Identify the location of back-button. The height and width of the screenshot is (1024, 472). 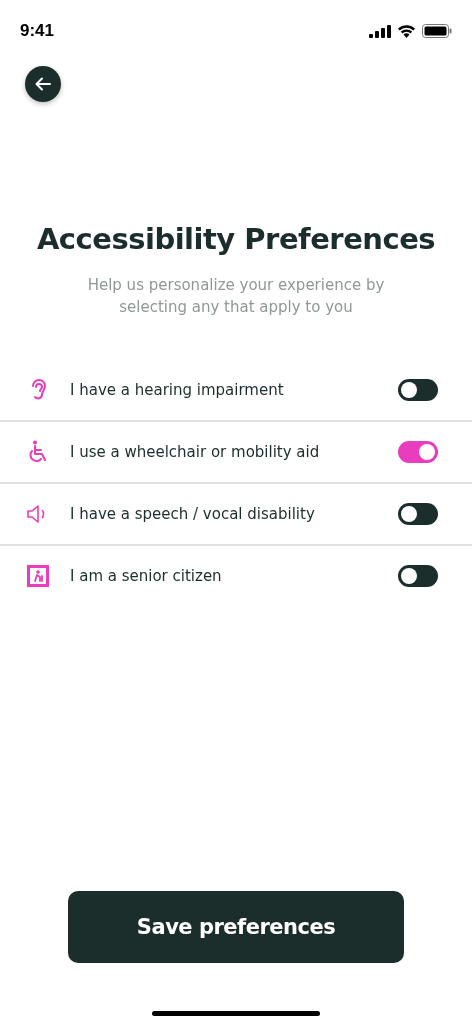
(43, 84).